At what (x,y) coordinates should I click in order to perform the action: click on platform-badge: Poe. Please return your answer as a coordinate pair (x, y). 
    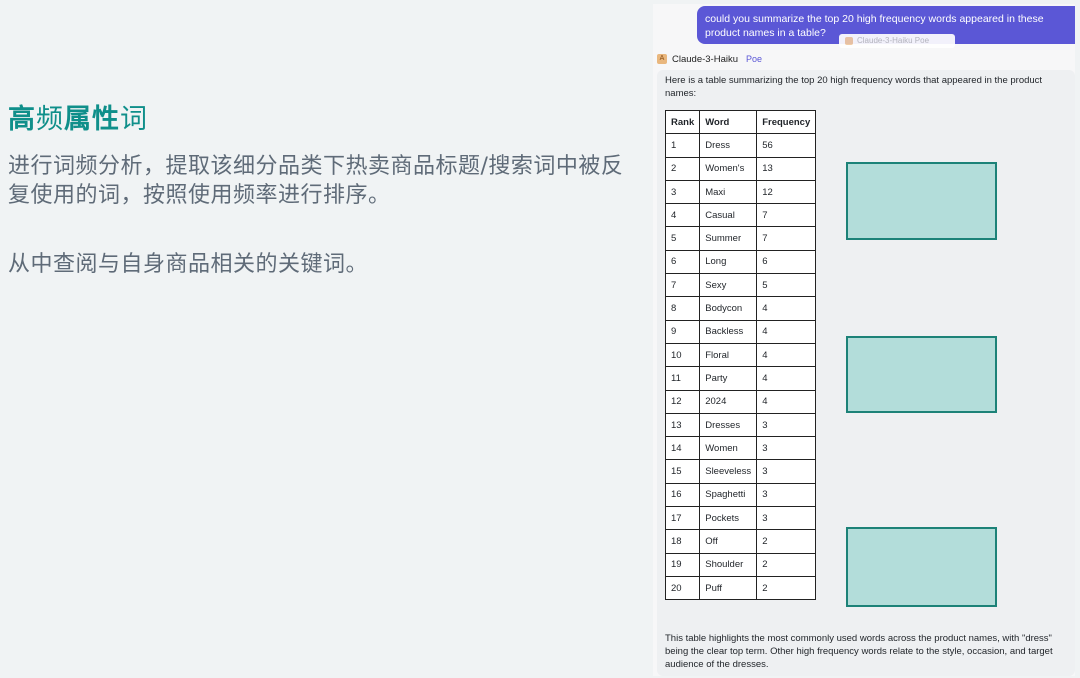
    Looking at the image, I should click on (754, 59).